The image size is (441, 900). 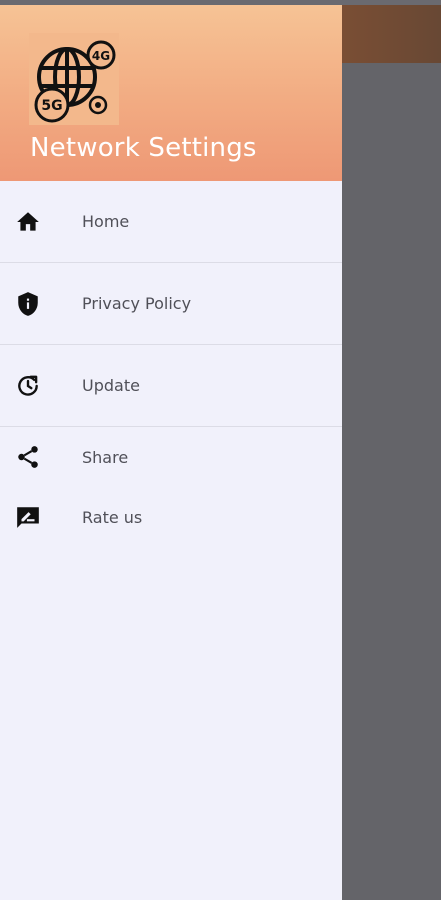 What do you see at coordinates (51, 106) in the screenshot?
I see `logo-badge-5g: 5G` at bounding box center [51, 106].